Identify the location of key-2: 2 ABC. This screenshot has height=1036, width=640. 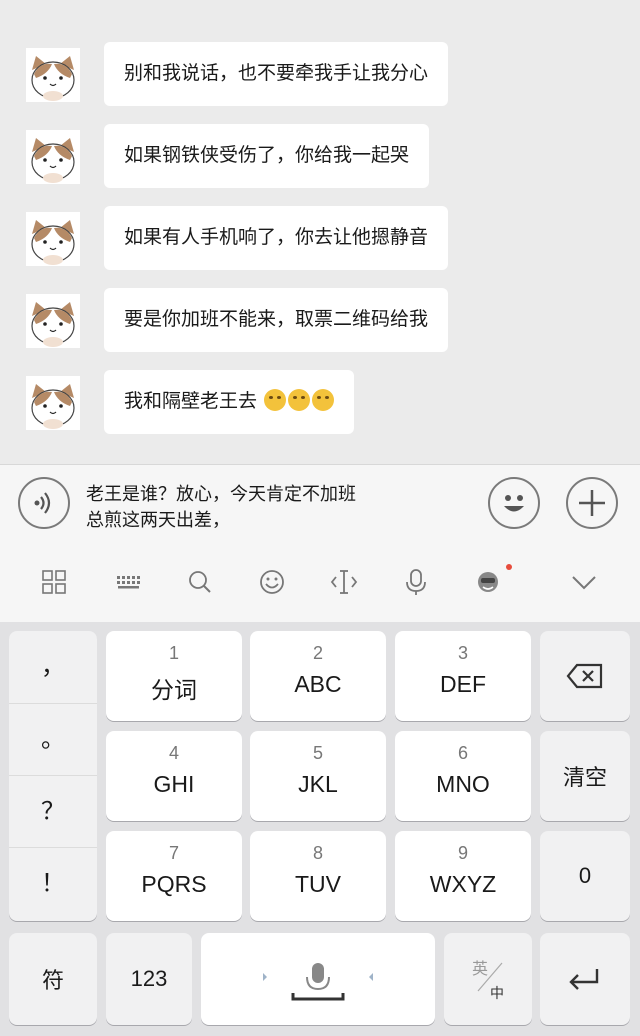
(318, 676).